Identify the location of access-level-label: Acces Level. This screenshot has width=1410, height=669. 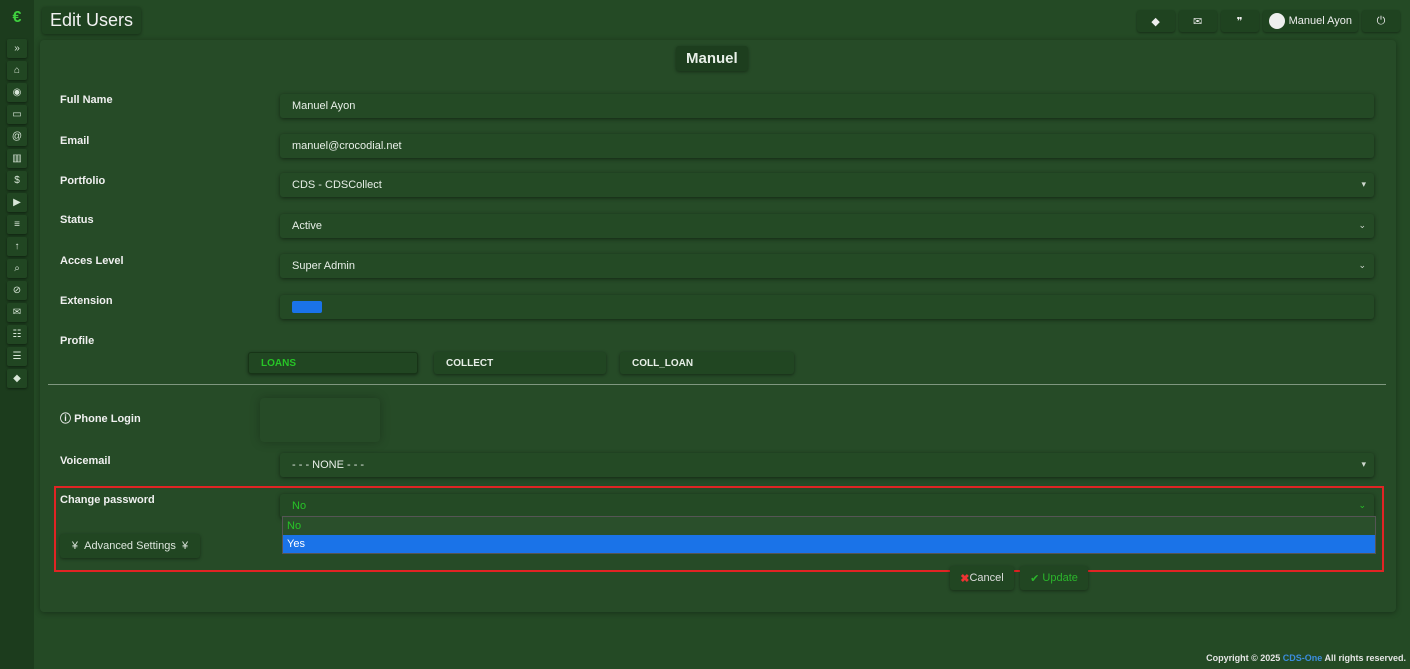
(92, 261).